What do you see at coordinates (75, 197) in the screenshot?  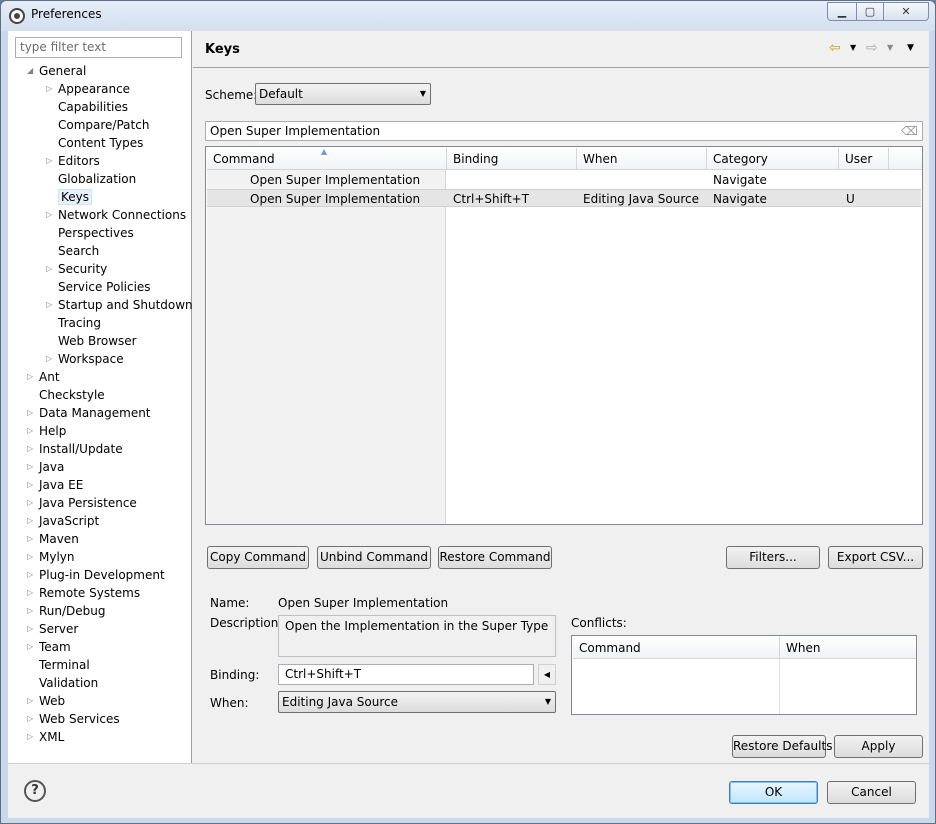 I see `tree-item: Keys` at bounding box center [75, 197].